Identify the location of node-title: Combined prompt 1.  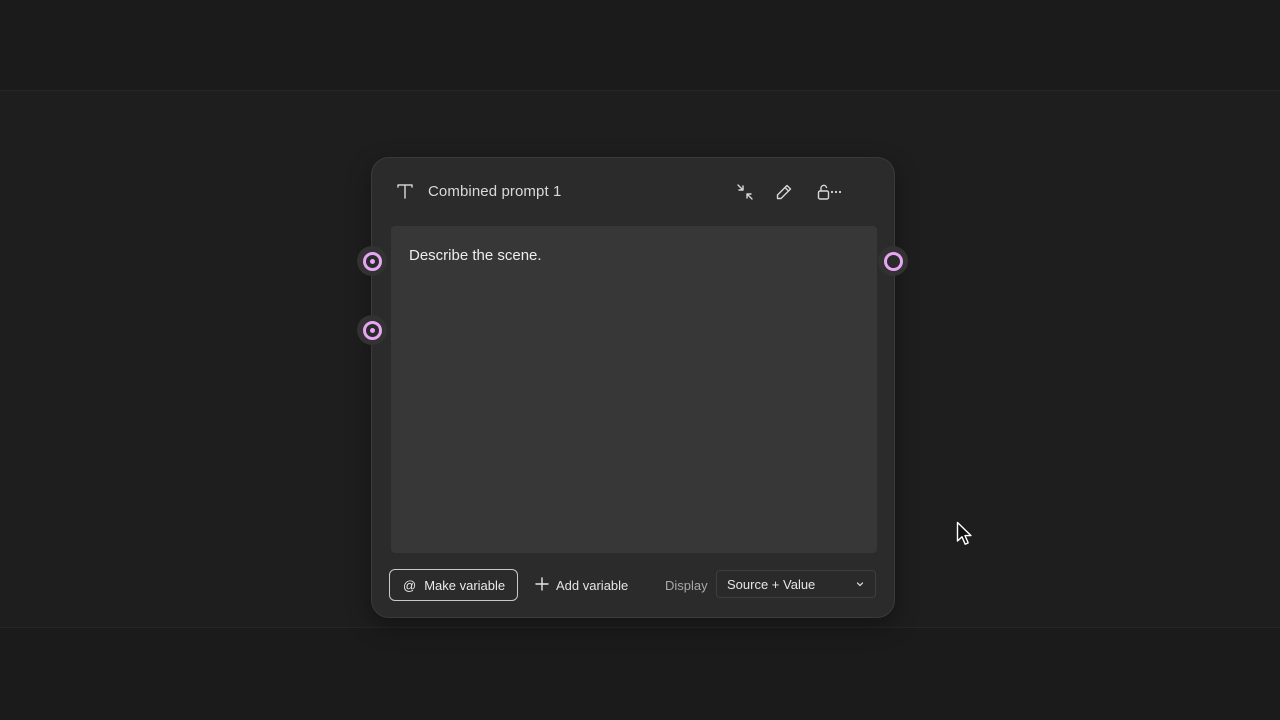
(494, 191).